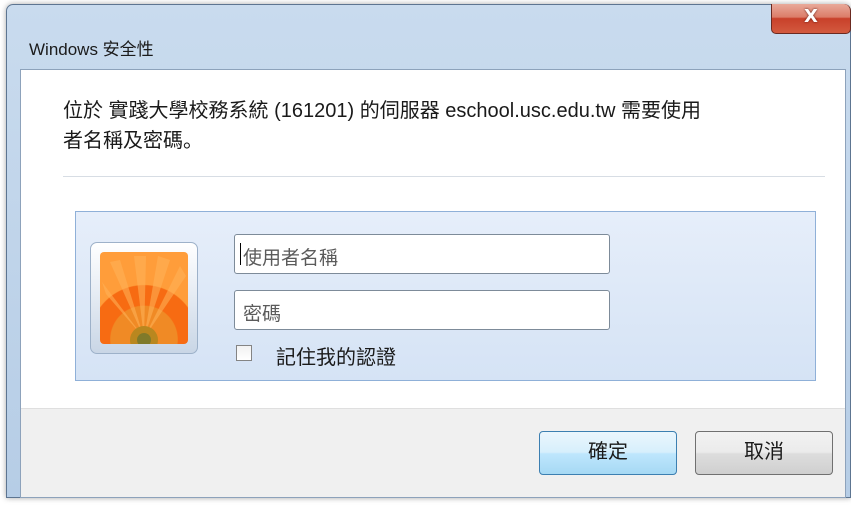 Image resolution: width=851 pixels, height=506 pixels. What do you see at coordinates (262, 314) in the screenshot?
I see `password-placeholder: 密碼` at bounding box center [262, 314].